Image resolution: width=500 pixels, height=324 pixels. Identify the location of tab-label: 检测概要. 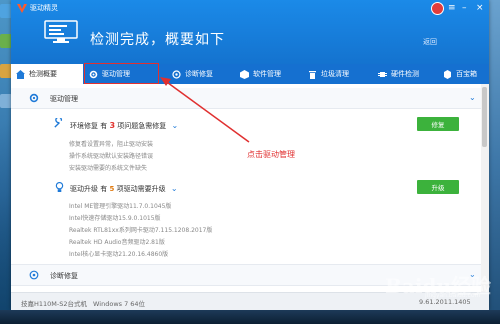
(43, 74).